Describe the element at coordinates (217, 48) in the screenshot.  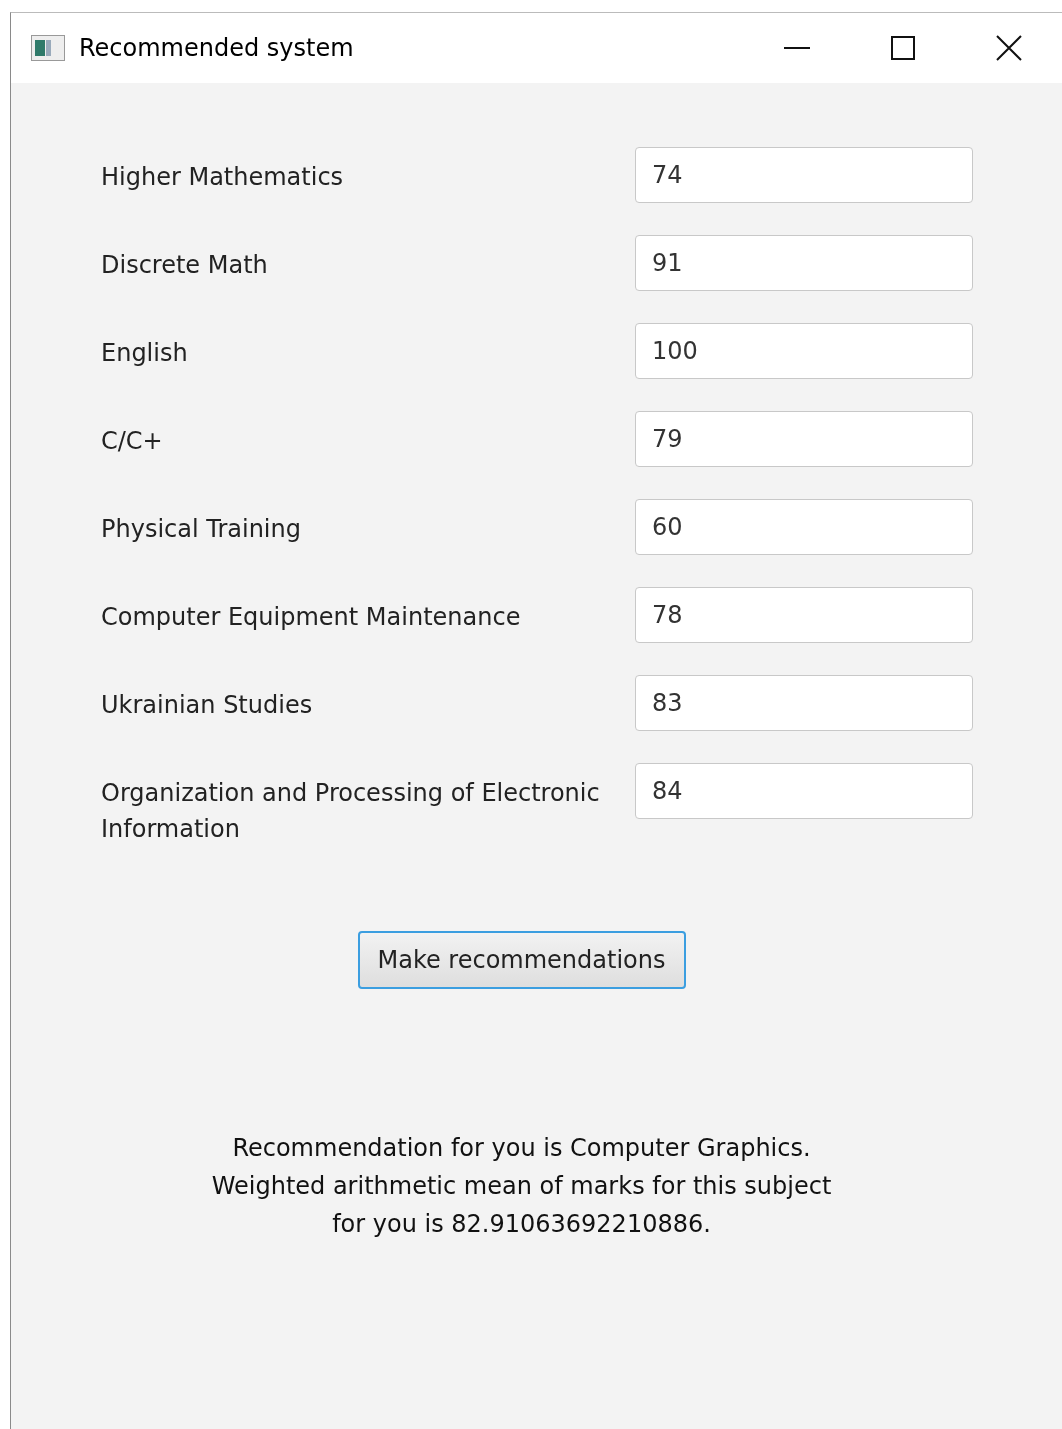
I see `window-title: Recommended system` at that location.